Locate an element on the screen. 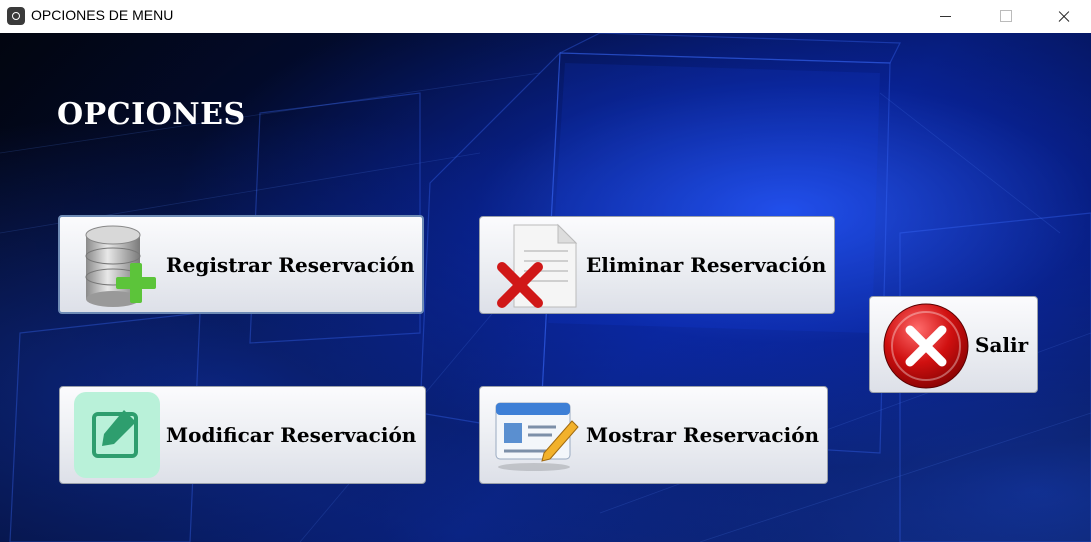 The height and width of the screenshot is (542, 1091). page-title: OPCIONES is located at coordinates (151, 114).